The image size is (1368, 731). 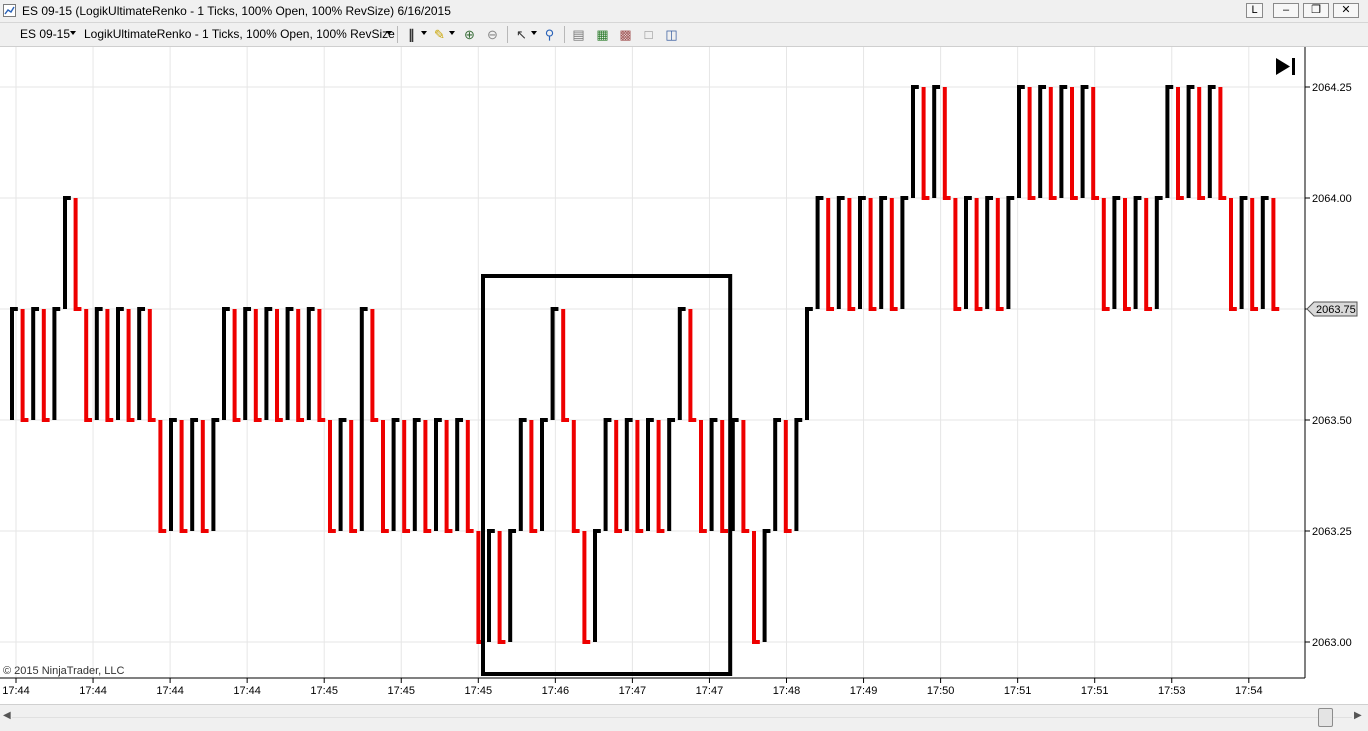 I want to click on current-price-tag: 2063.75, so click(x=1332, y=309).